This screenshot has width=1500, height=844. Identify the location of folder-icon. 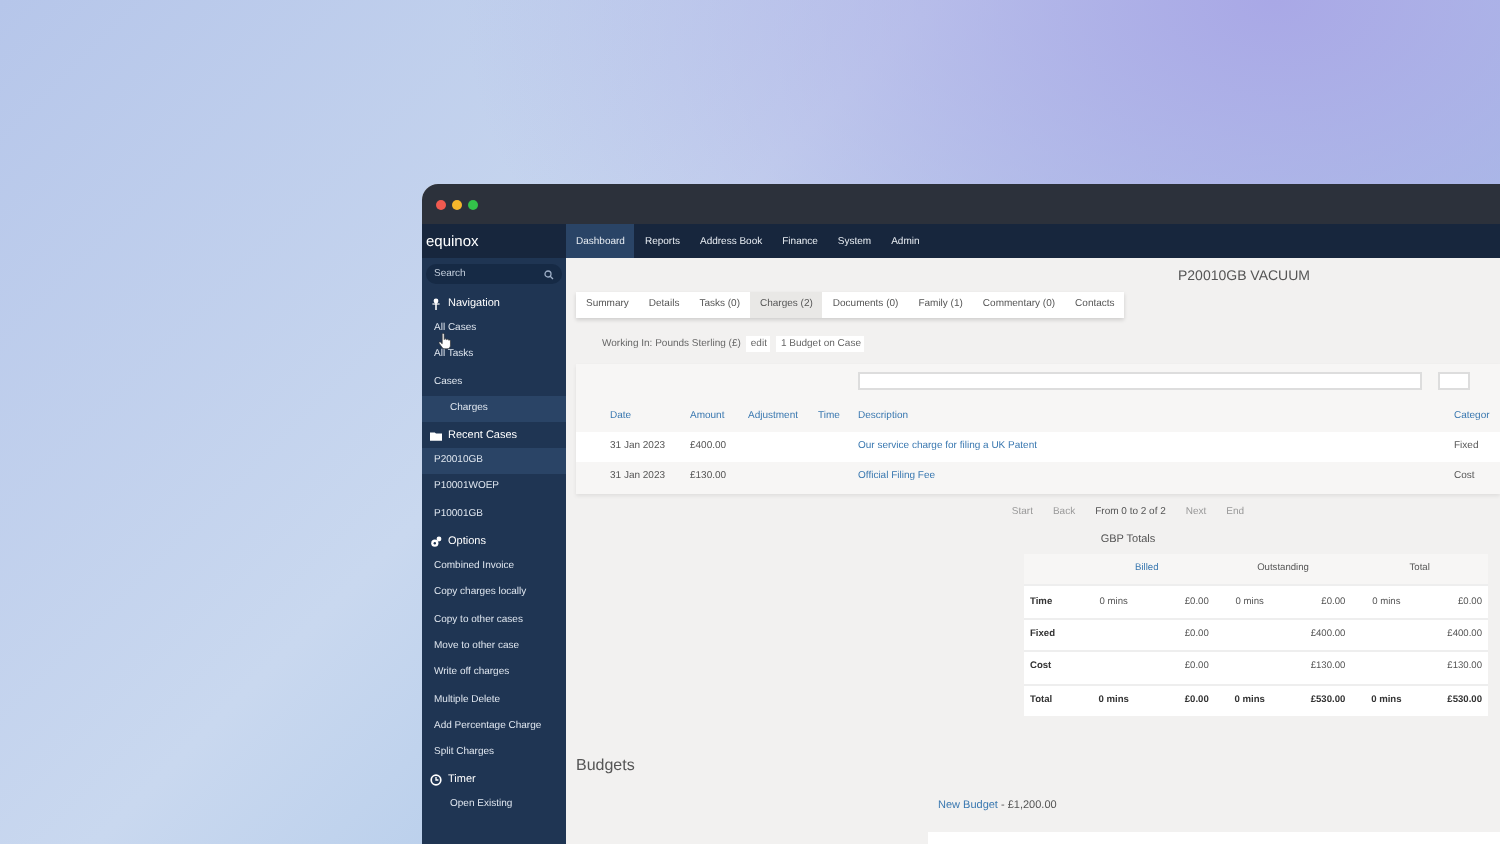
(436, 435).